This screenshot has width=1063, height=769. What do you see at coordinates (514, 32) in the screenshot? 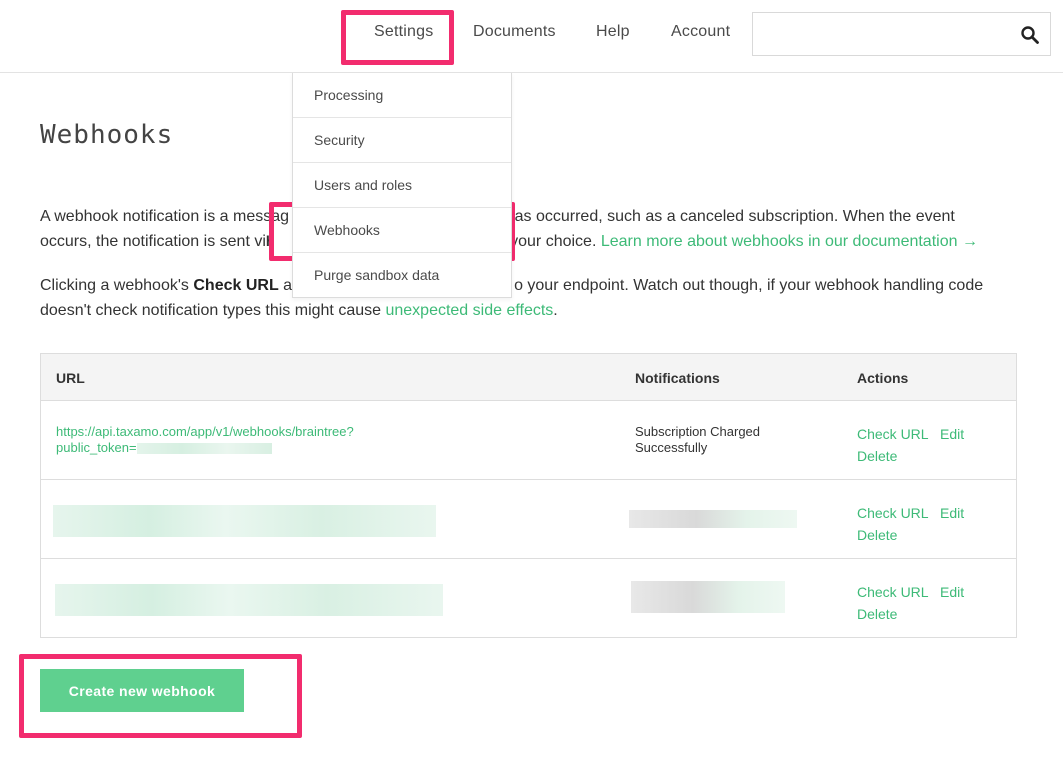
I see `nav-documents: Documents` at bounding box center [514, 32].